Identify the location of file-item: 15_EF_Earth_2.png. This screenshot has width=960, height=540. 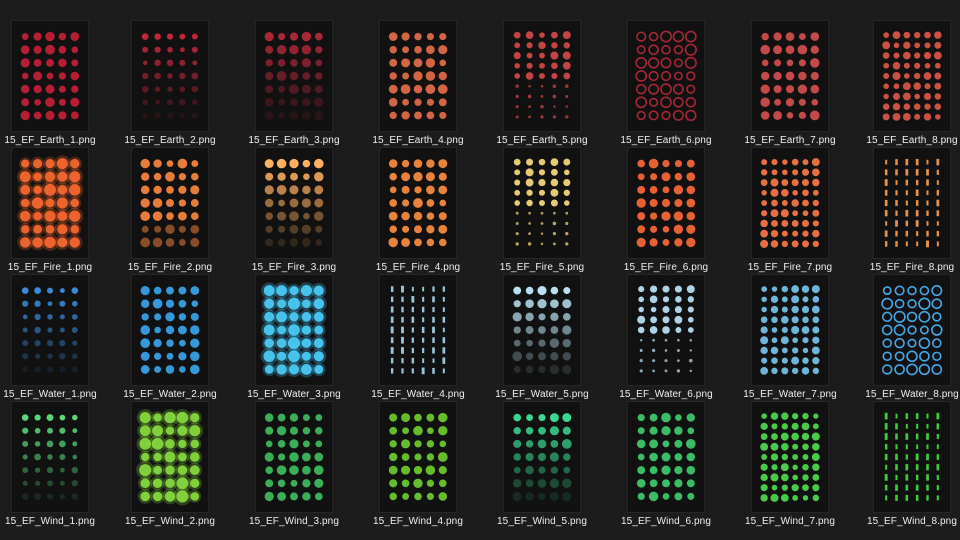
(170, 86).